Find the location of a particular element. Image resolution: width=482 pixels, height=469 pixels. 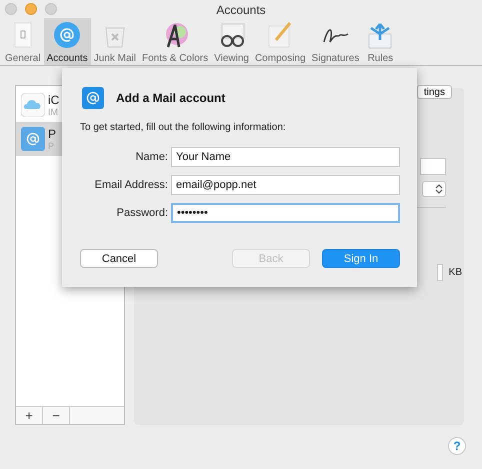

window-title: Accounts is located at coordinates (241, 10).